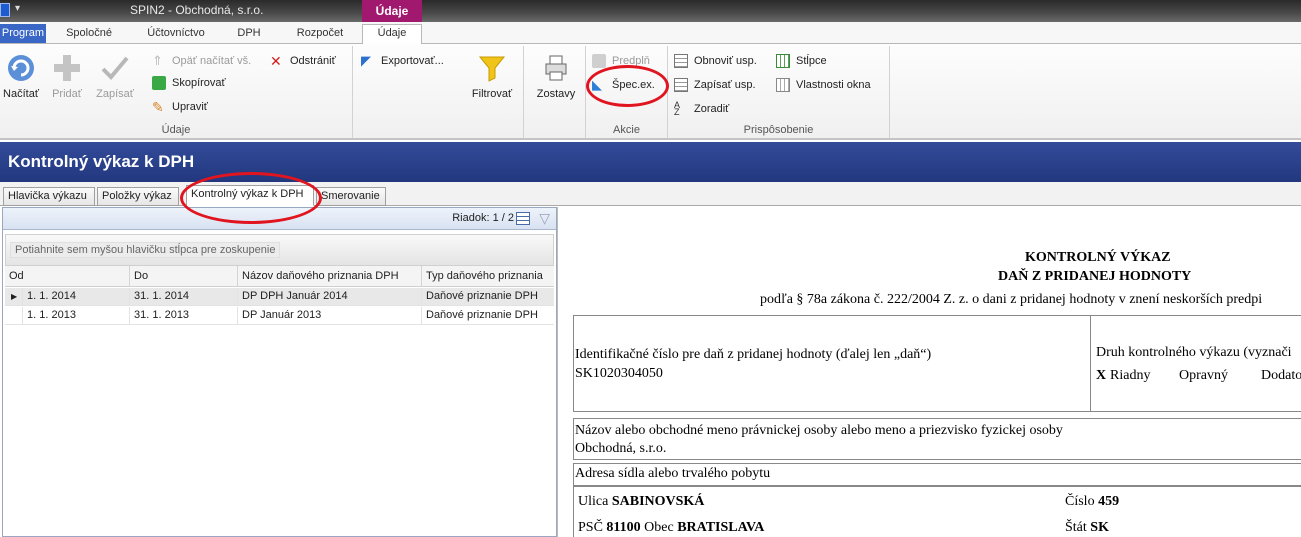 This screenshot has width=1301, height=537. Describe the element at coordinates (673, 473) in the screenshot. I see `address-label: Adresa sídla alebo trvalého pobytu` at that location.